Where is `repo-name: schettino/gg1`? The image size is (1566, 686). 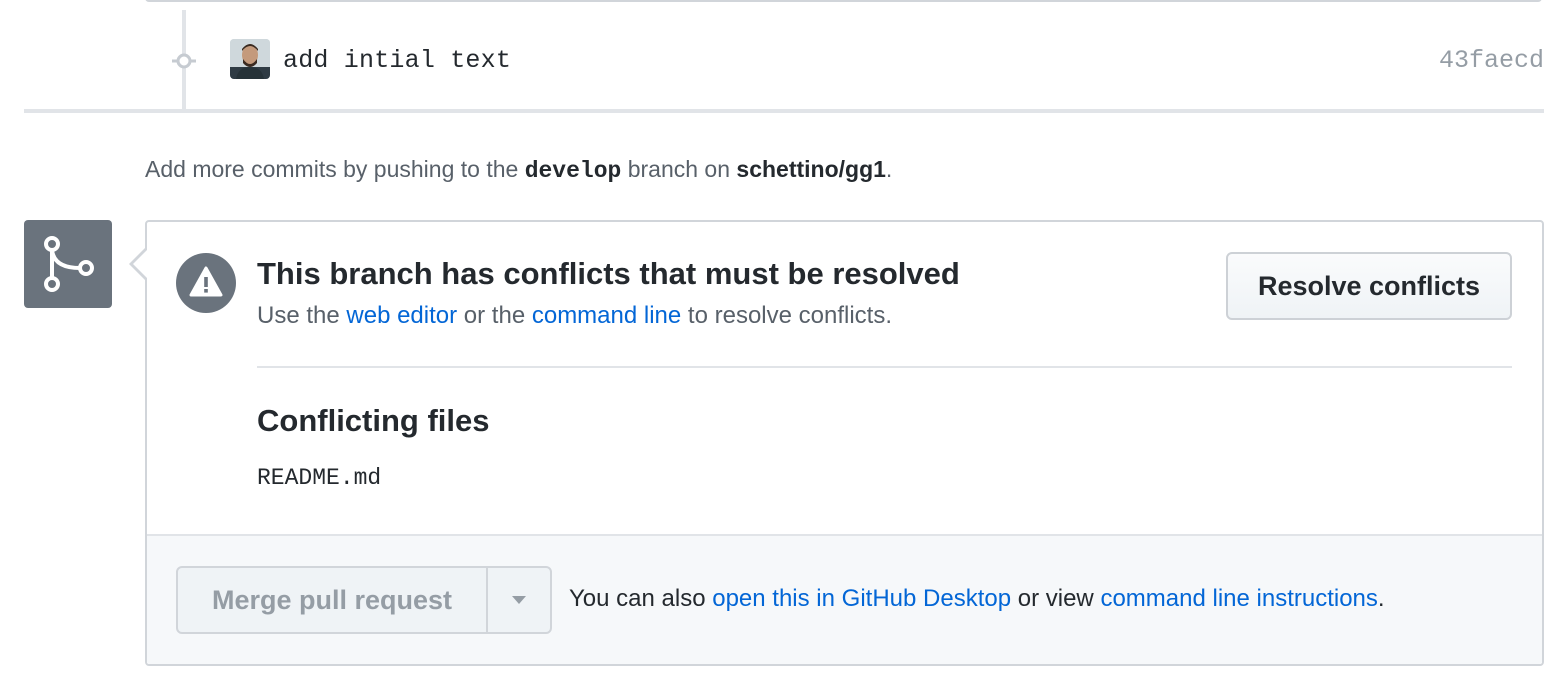 repo-name: schettino/gg1 is located at coordinates (811, 169).